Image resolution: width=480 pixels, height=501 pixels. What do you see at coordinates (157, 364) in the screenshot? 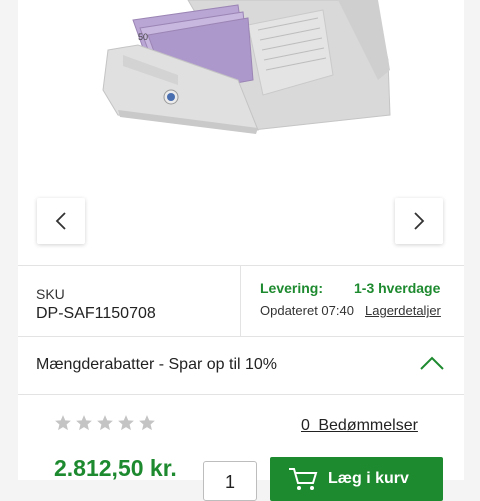
I see `discount-label: Mængderabatter - Spar op til 10%` at bounding box center [157, 364].